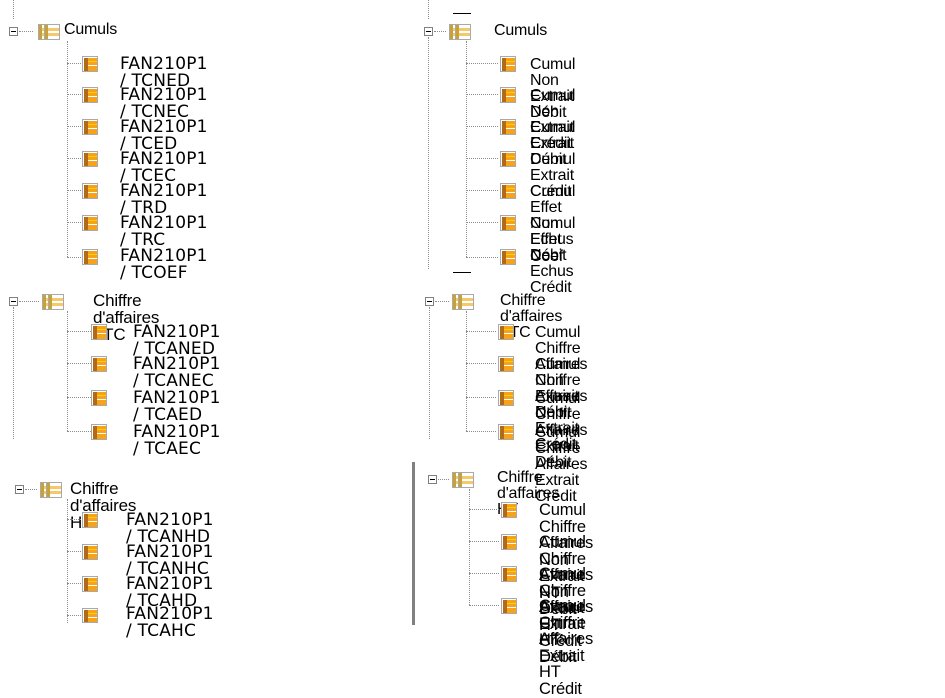 Image resolution: width=945 pixels, height=698 pixels. I want to click on panel-separator, so click(413, 543).